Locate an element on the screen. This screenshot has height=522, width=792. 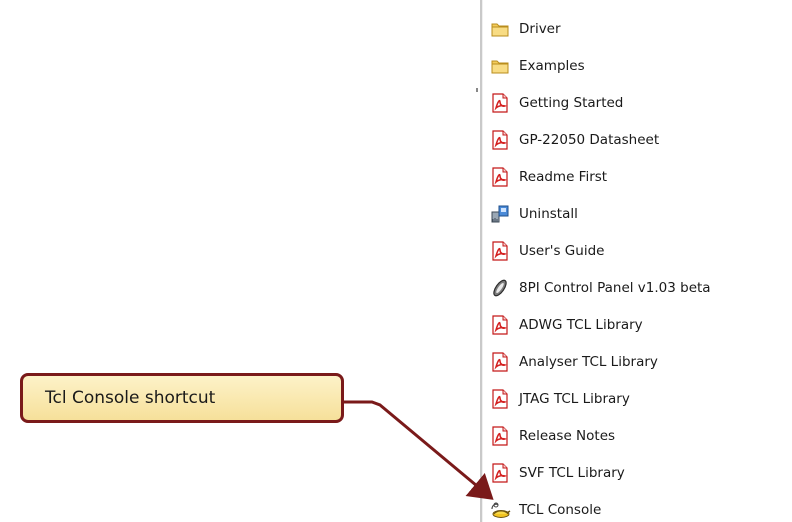
menu-item-label: Analyser TCL Library is located at coordinates (588, 361).